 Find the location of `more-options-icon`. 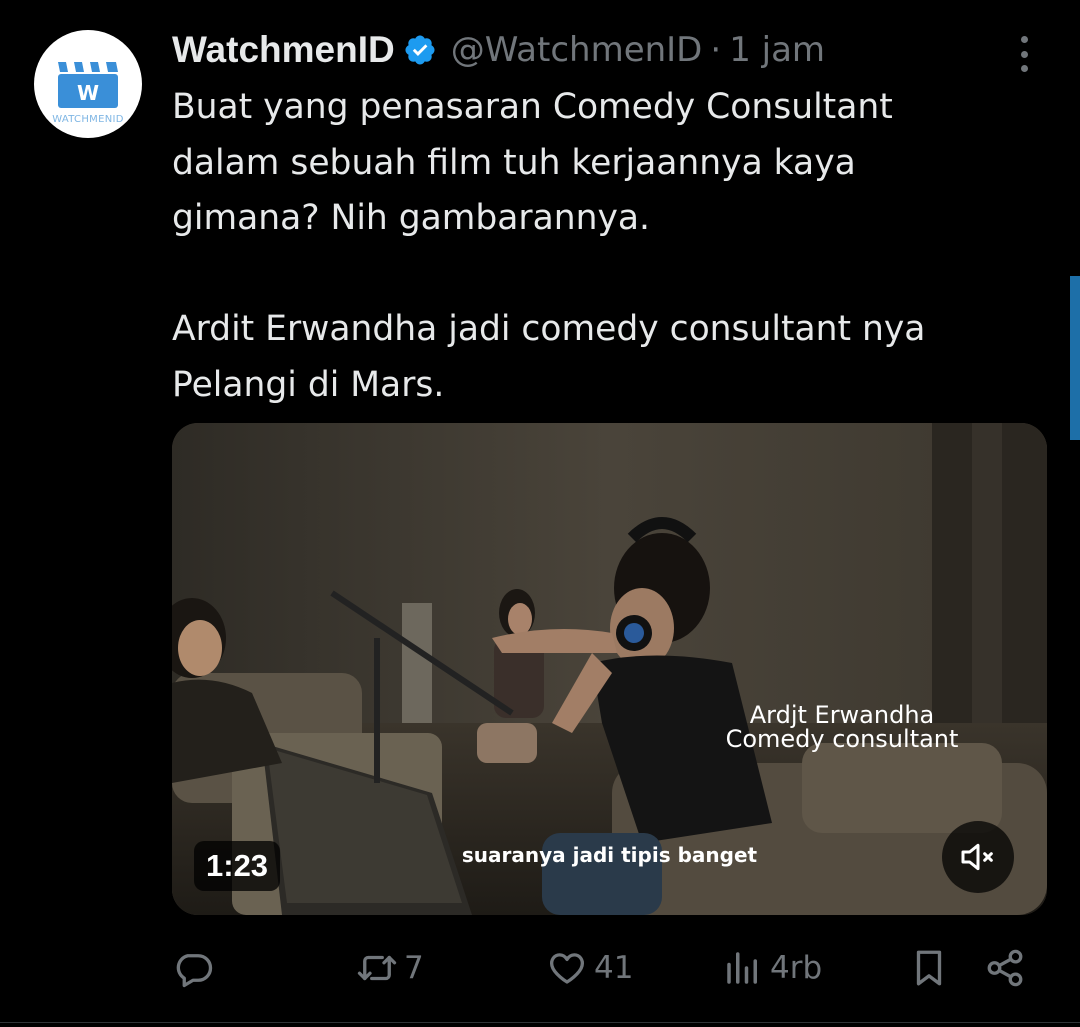

more-options-icon is located at coordinates (1024, 54).